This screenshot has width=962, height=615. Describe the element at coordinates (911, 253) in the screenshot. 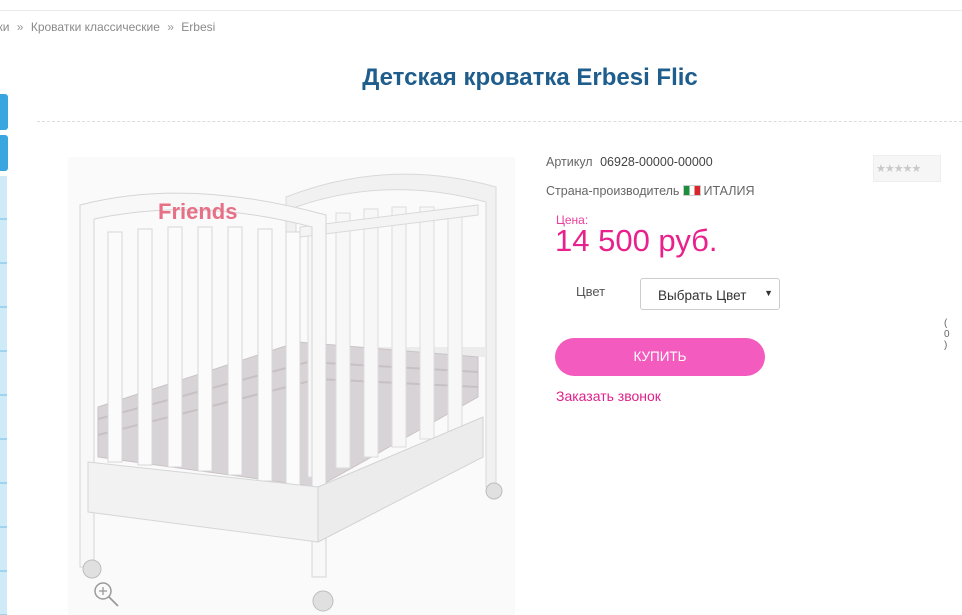

I see `rating-widget: ★★★★★ ( 0 )` at that location.